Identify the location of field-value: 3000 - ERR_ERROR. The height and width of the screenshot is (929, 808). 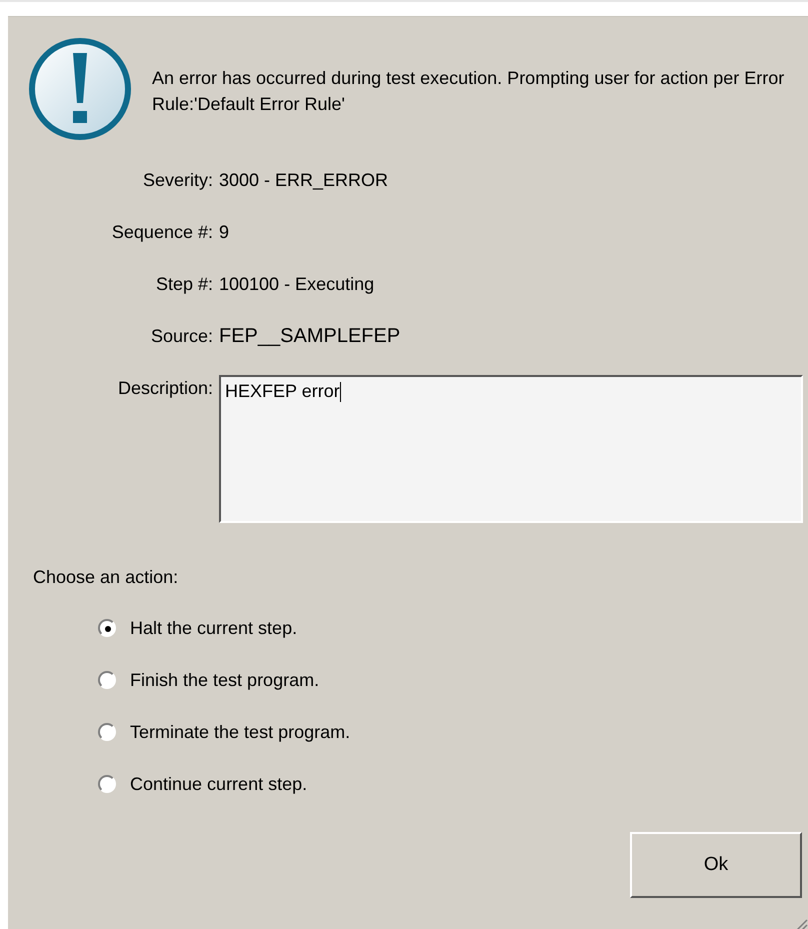
(304, 180).